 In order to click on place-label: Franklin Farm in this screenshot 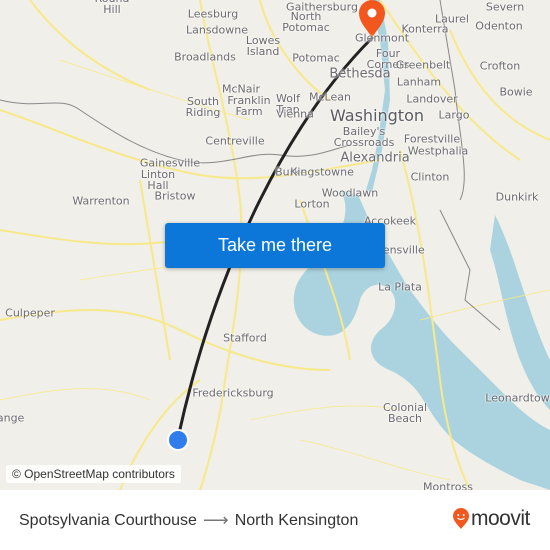, I will do `click(249, 106)`.